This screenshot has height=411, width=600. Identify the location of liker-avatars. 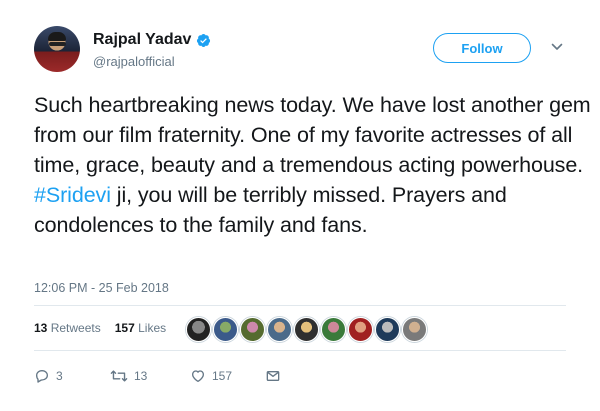
(306, 329).